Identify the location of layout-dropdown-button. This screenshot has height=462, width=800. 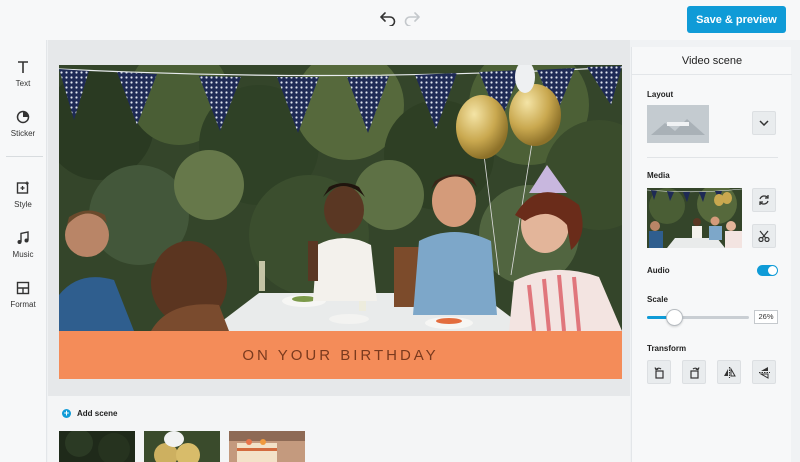
(764, 123).